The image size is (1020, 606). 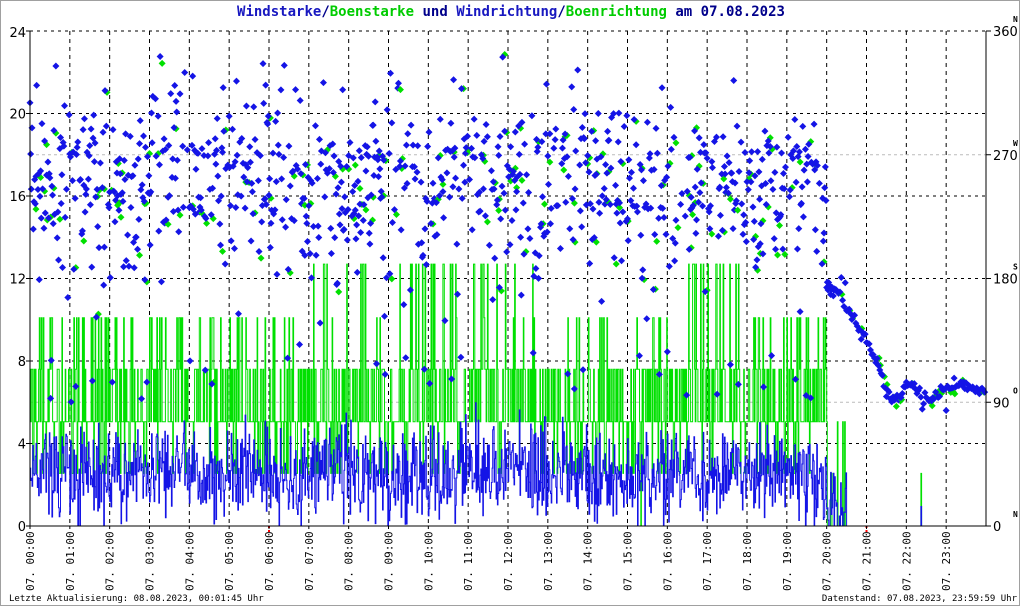 What do you see at coordinates (1005, 156) in the screenshot?
I see `right-tick-label: 270` at bounding box center [1005, 156].